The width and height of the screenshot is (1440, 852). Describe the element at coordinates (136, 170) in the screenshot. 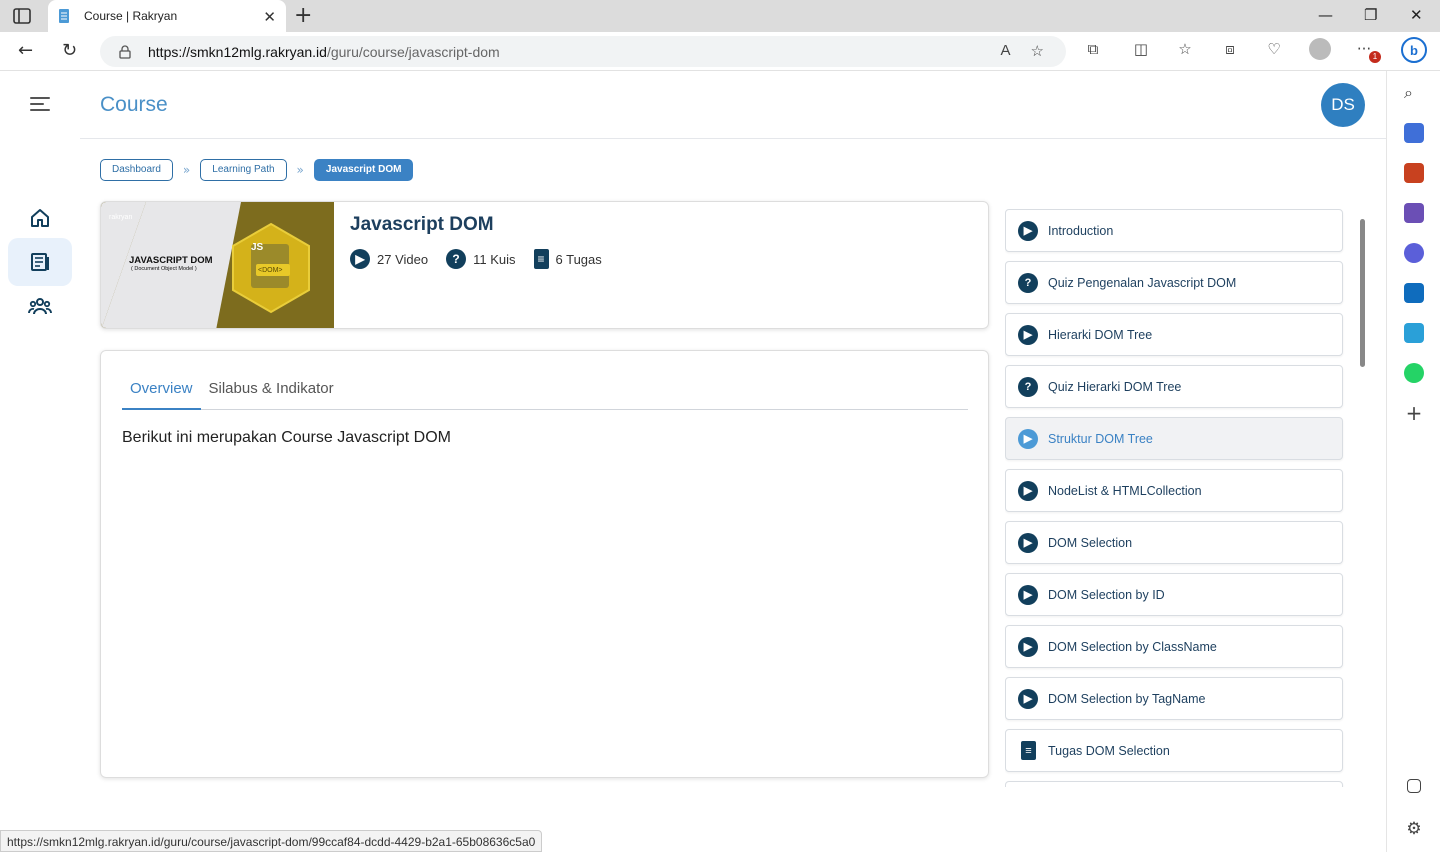

I see `breadcrumb-dashboard: Dashboard` at that location.